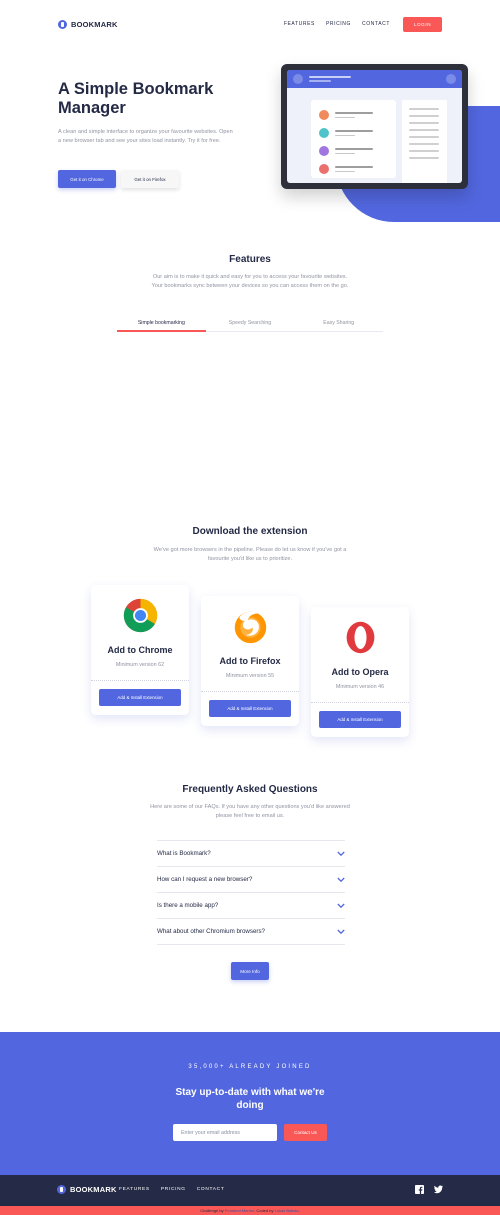  Describe the element at coordinates (239, 1210) in the screenshot. I see `frontend-mentor-link: Frontend Mentor` at that location.